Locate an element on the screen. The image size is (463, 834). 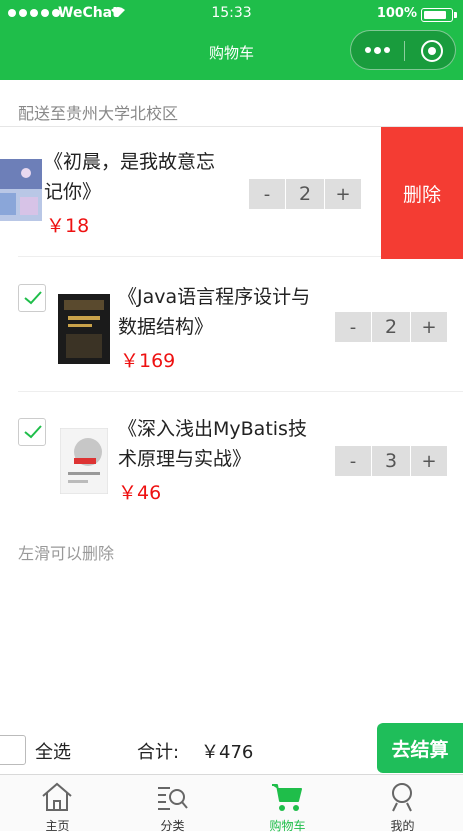
tab-bar: 主页 分类 购物车 我的 is located at coordinates (231, 803).